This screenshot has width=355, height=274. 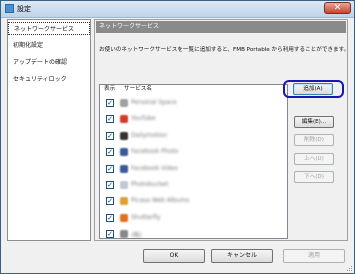 What do you see at coordinates (193, 152) in the screenshot?
I see `service-row: ✓ Facebook Photo` at bounding box center [193, 152].